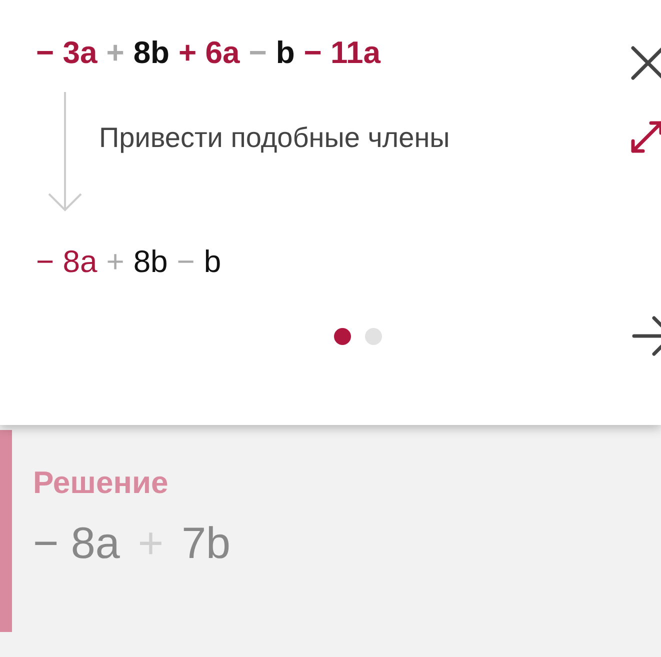  I want to click on expand-icon, so click(645, 136).